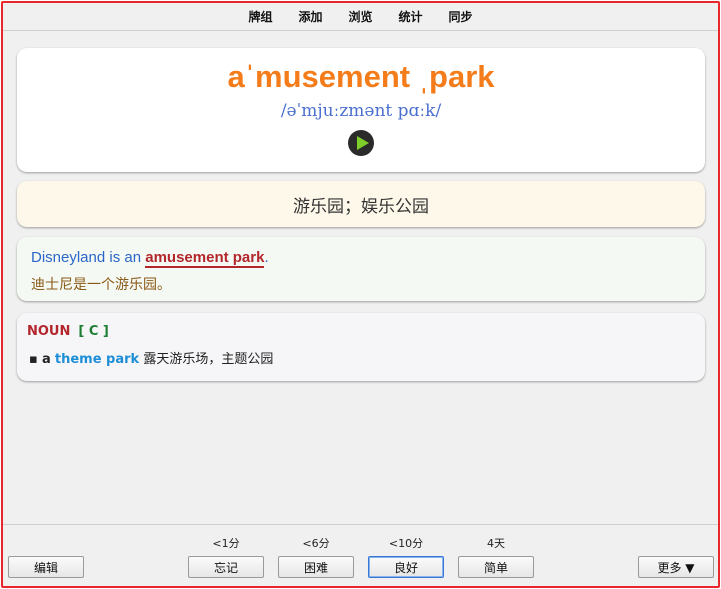 Image resolution: width=721 pixels, height=589 pixels. Describe the element at coordinates (310, 16) in the screenshot. I see `menu-add: 添加` at that location.